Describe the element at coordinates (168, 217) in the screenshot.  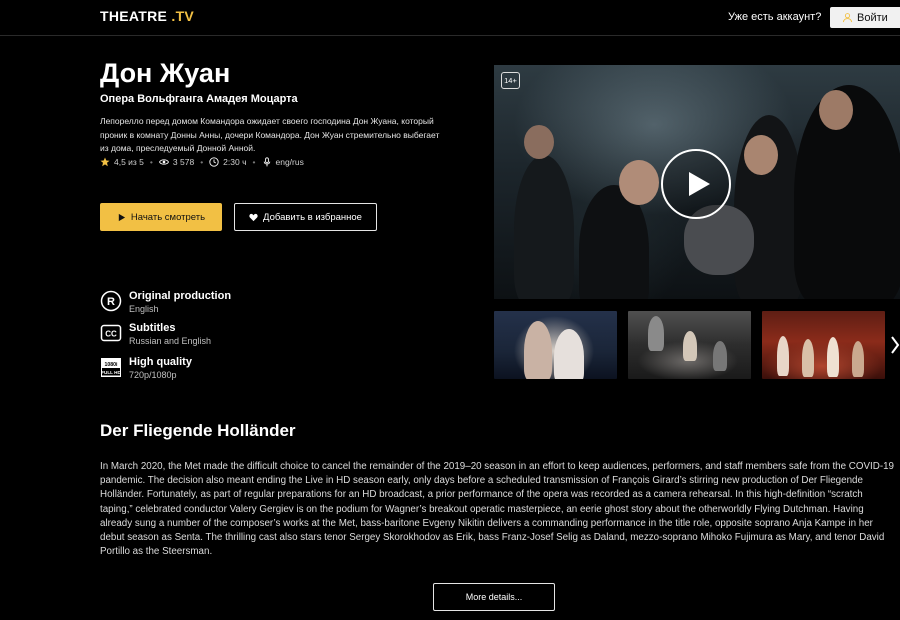
I see `start-watching-label: Начать смотреть` at that location.